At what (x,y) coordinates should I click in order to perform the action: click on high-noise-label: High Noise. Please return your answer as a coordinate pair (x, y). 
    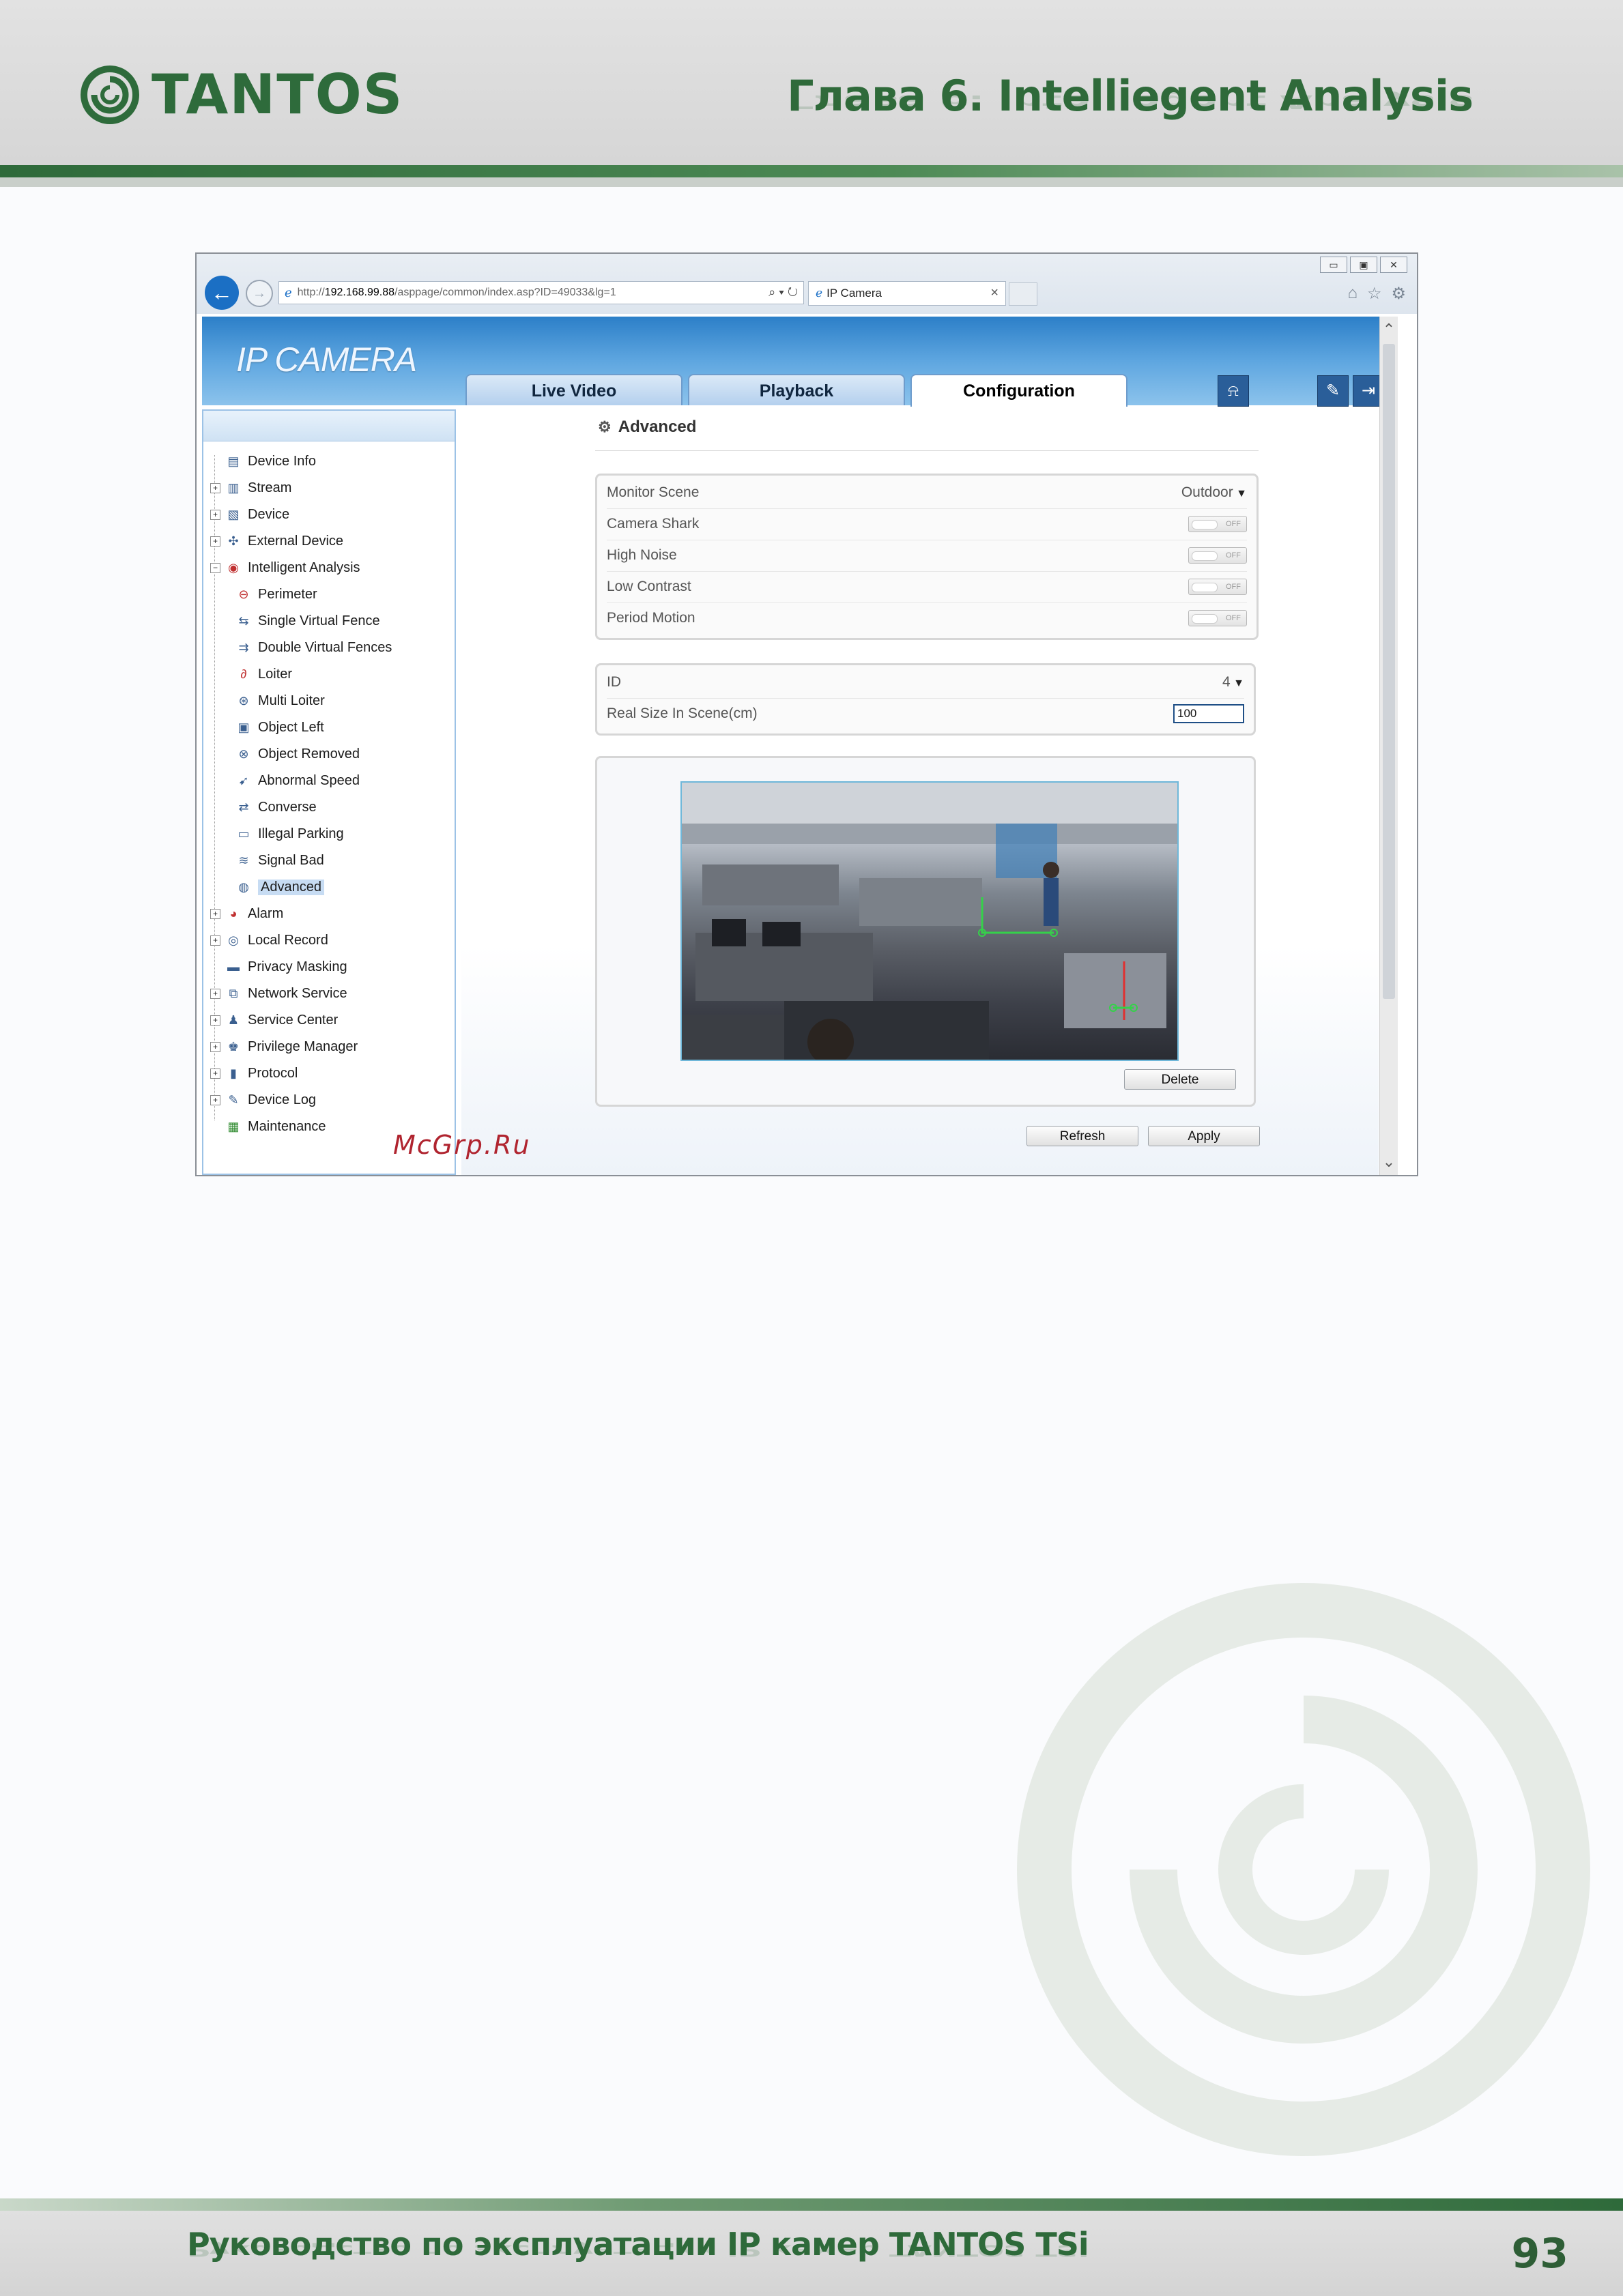
    Looking at the image, I should click on (642, 555).